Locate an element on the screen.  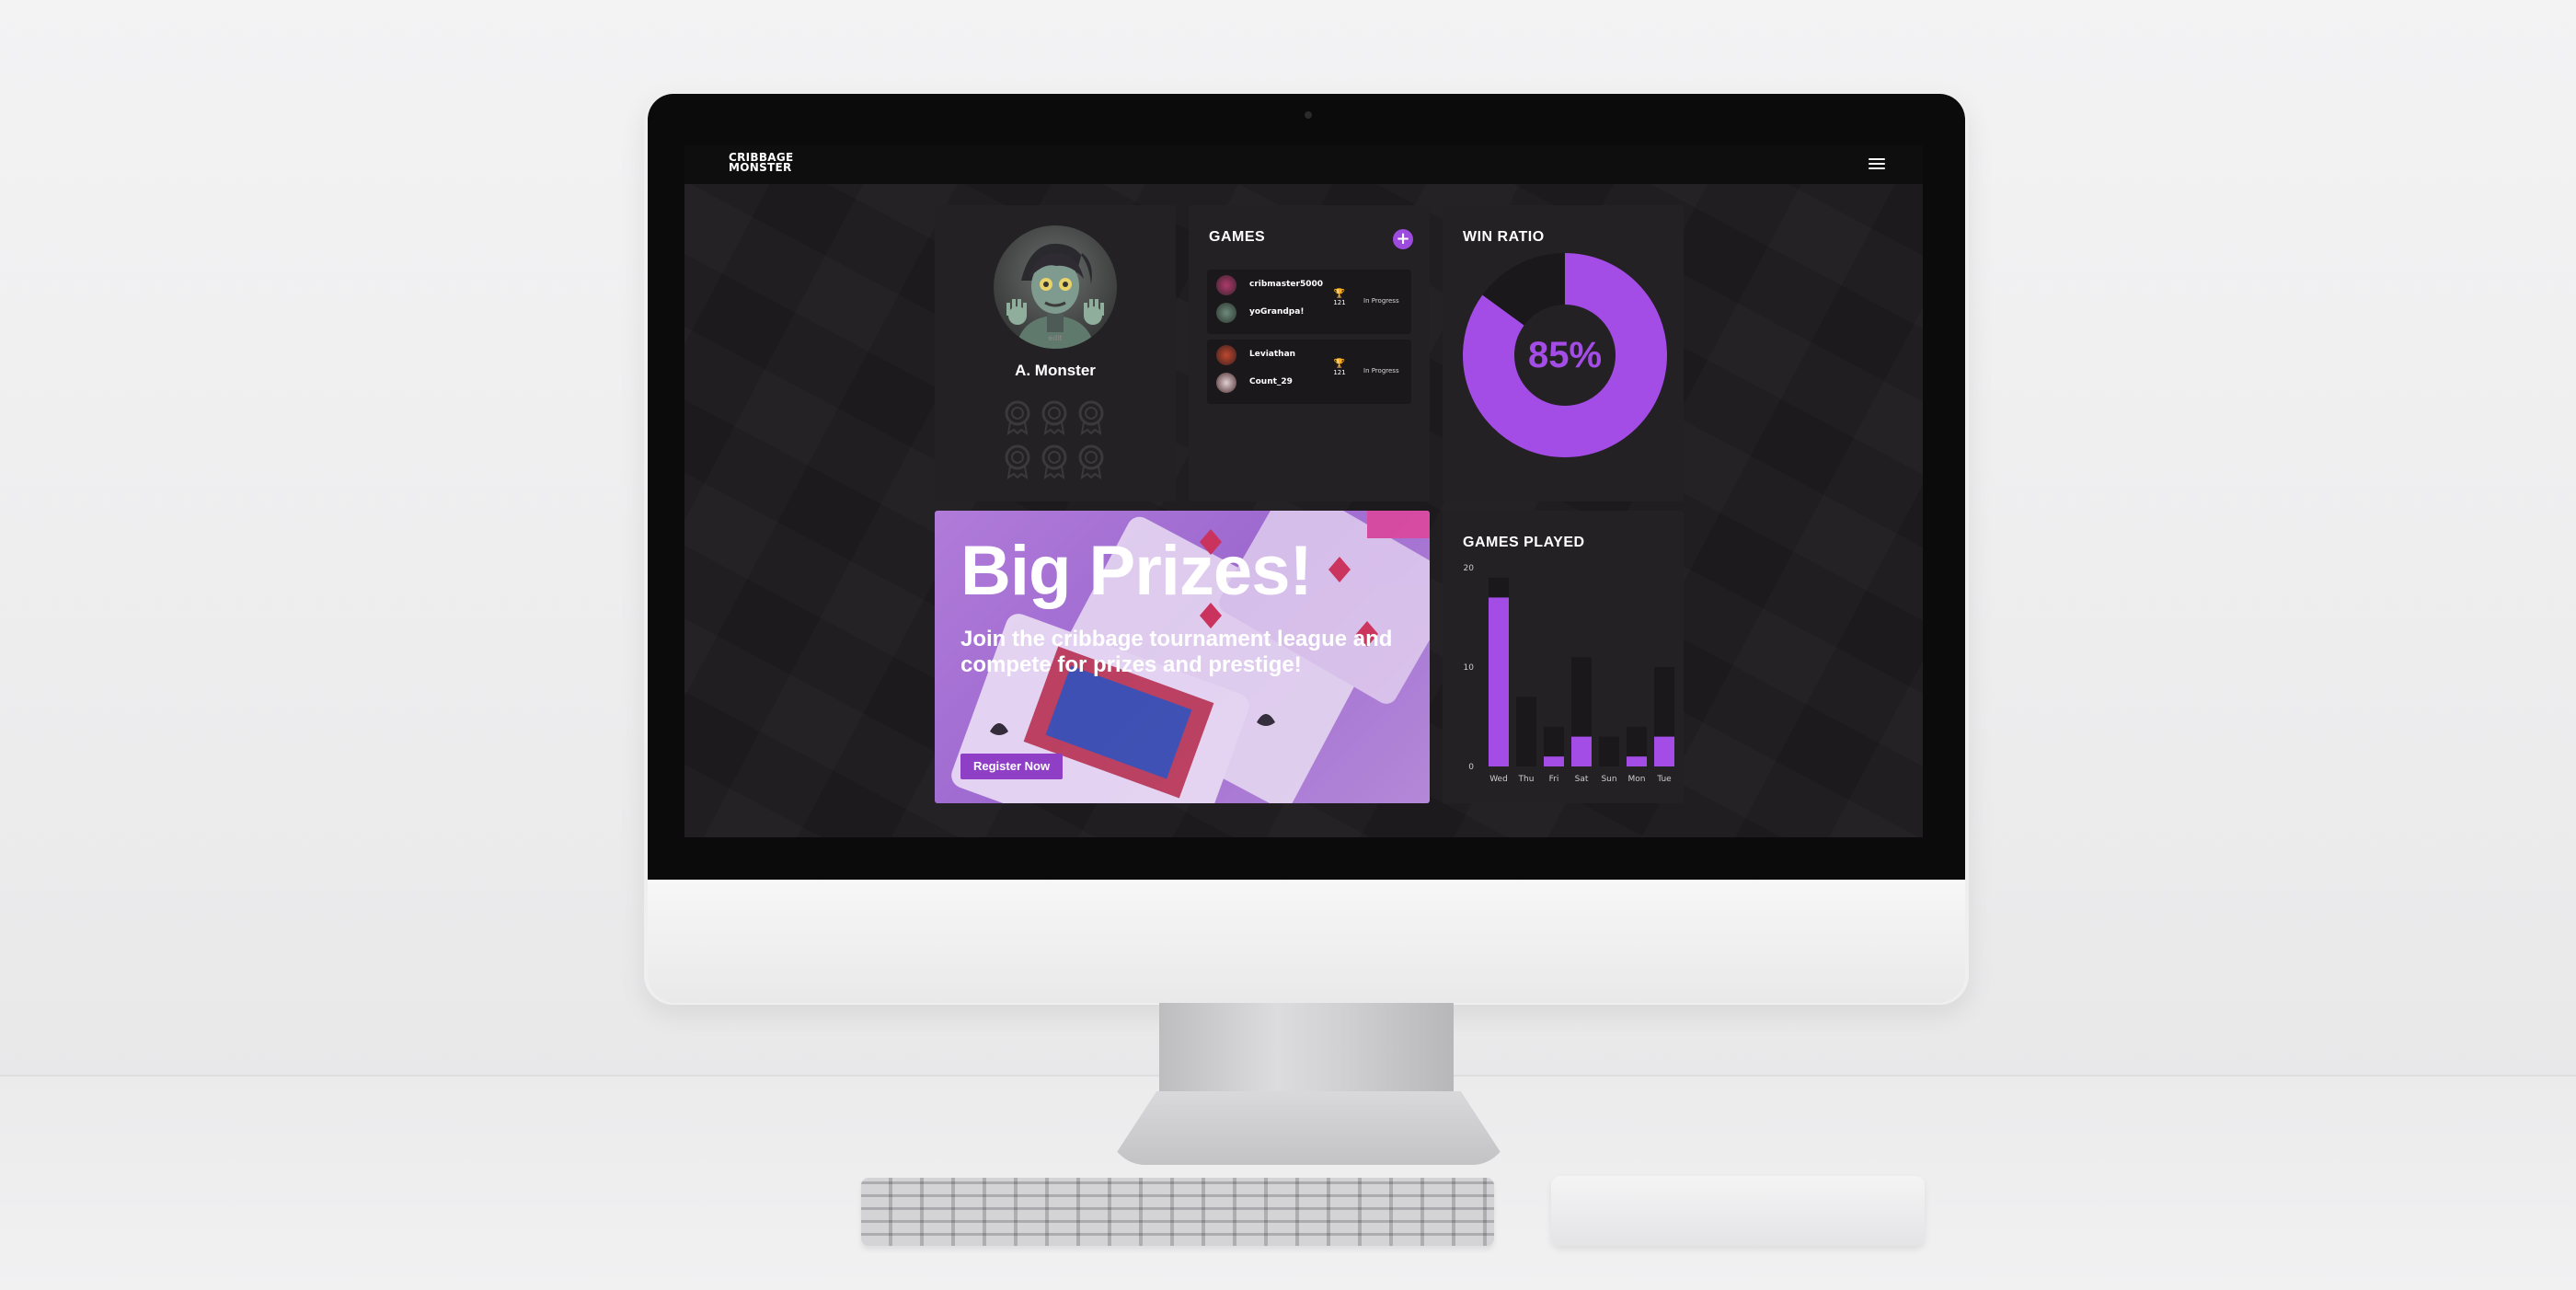
x-tick-label: Sun is located at coordinates (1608, 780).